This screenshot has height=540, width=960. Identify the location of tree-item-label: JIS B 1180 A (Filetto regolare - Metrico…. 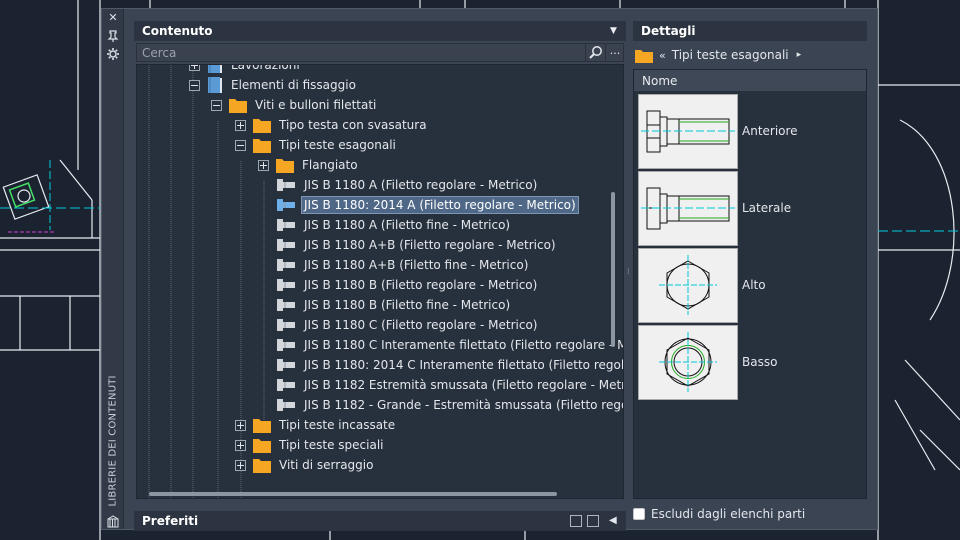
(421, 185).